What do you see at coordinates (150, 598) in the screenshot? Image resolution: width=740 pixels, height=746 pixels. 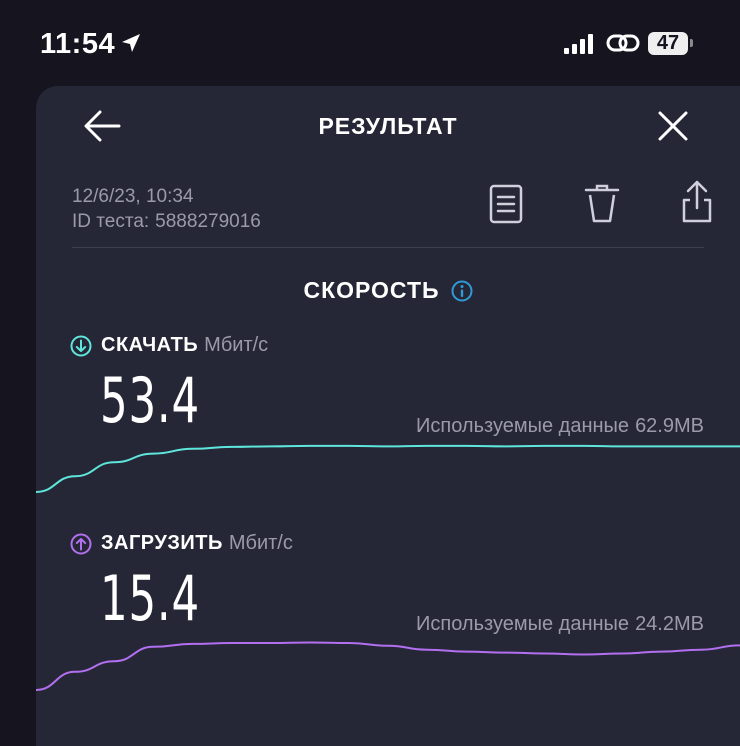 I see `upload-value: 15.4` at bounding box center [150, 598].